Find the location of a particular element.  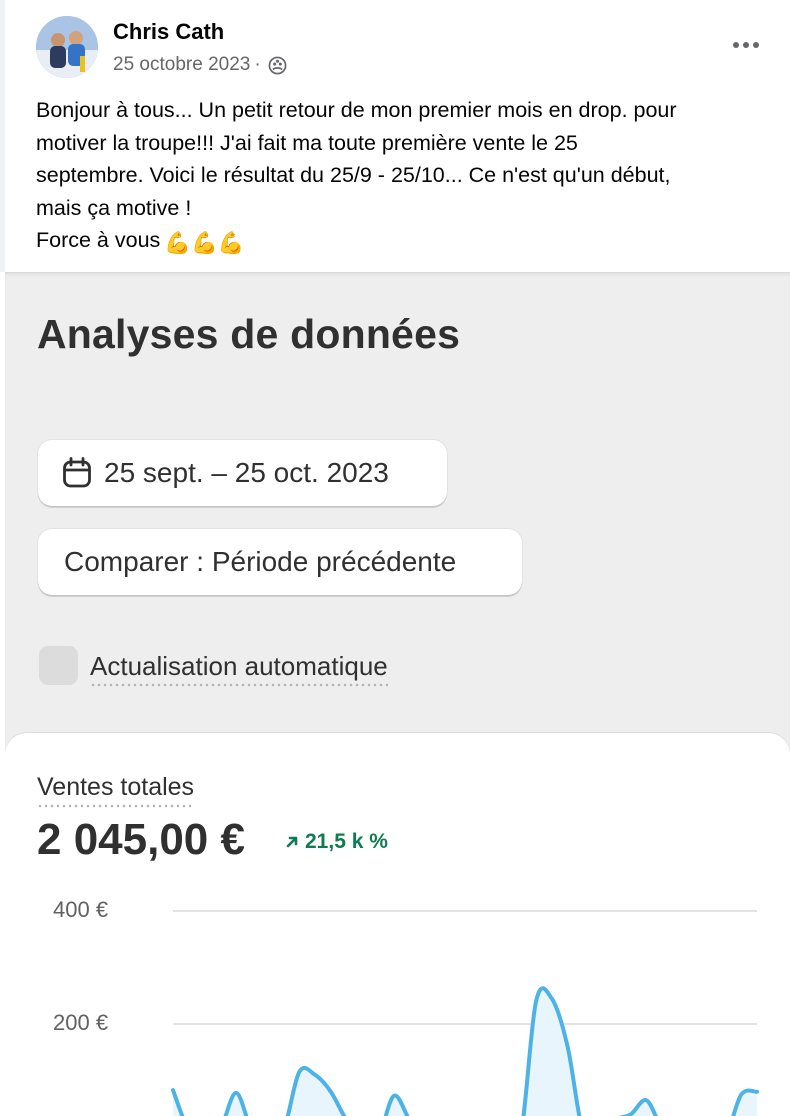

post-meta: 25 octobre 2023 · is located at coordinates (200, 65).